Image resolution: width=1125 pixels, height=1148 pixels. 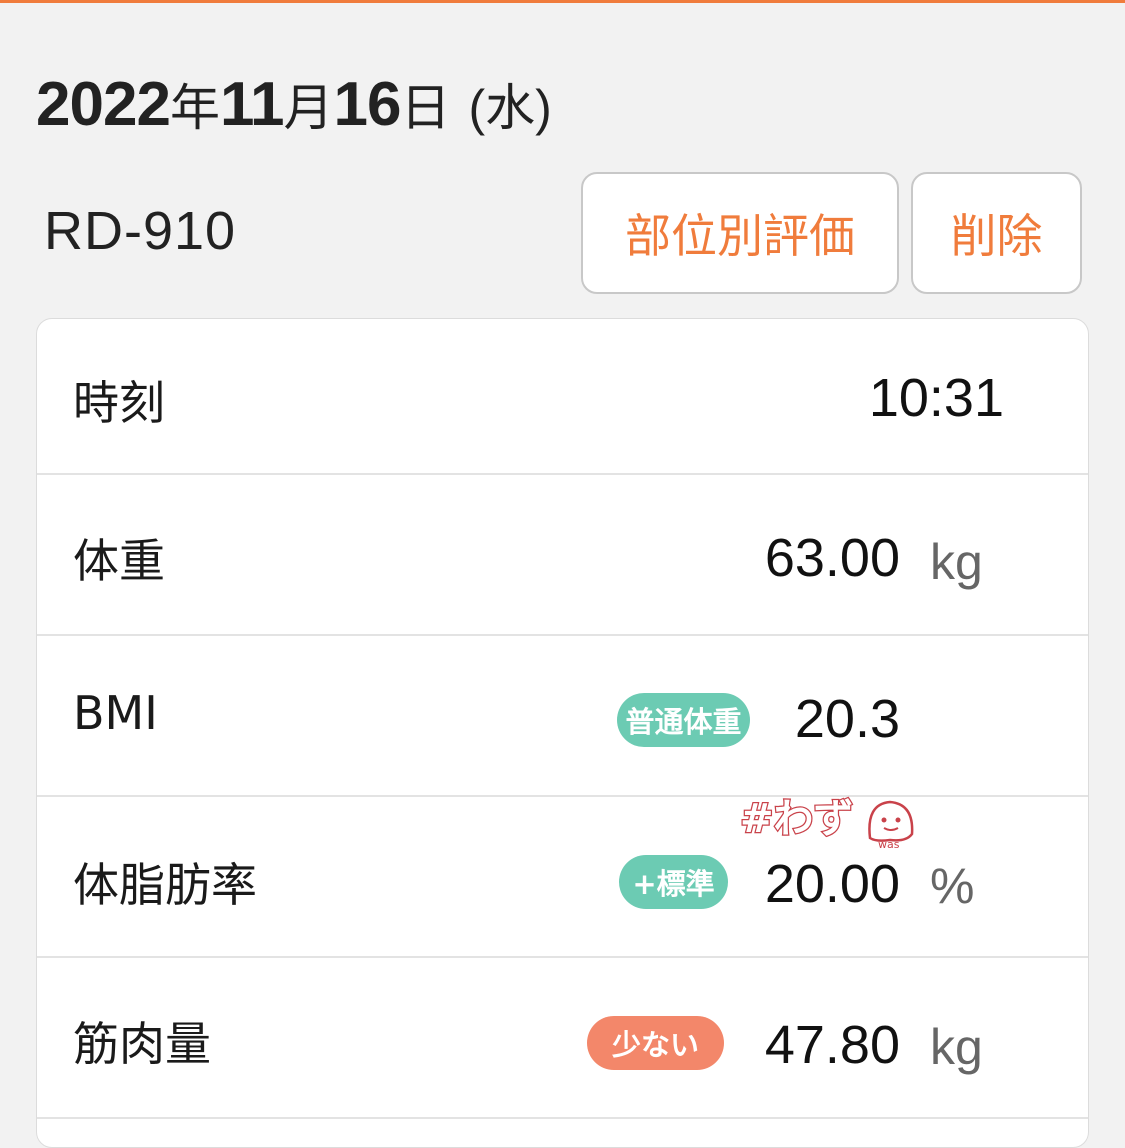 What do you see at coordinates (936, 398) in the screenshot?
I see `row-value-time: 10:31` at bounding box center [936, 398].